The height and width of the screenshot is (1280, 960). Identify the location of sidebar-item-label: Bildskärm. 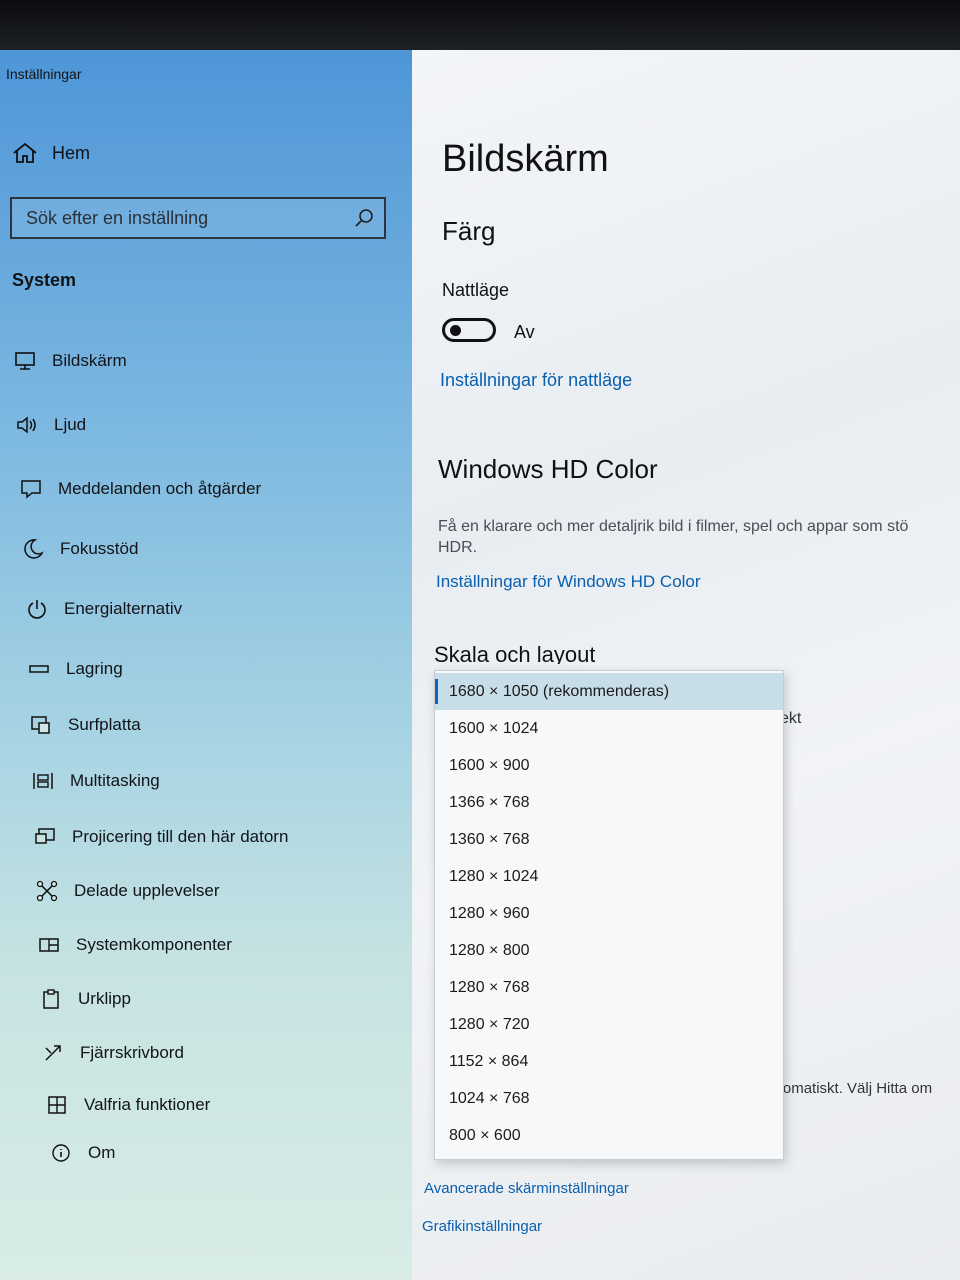
(89, 360).